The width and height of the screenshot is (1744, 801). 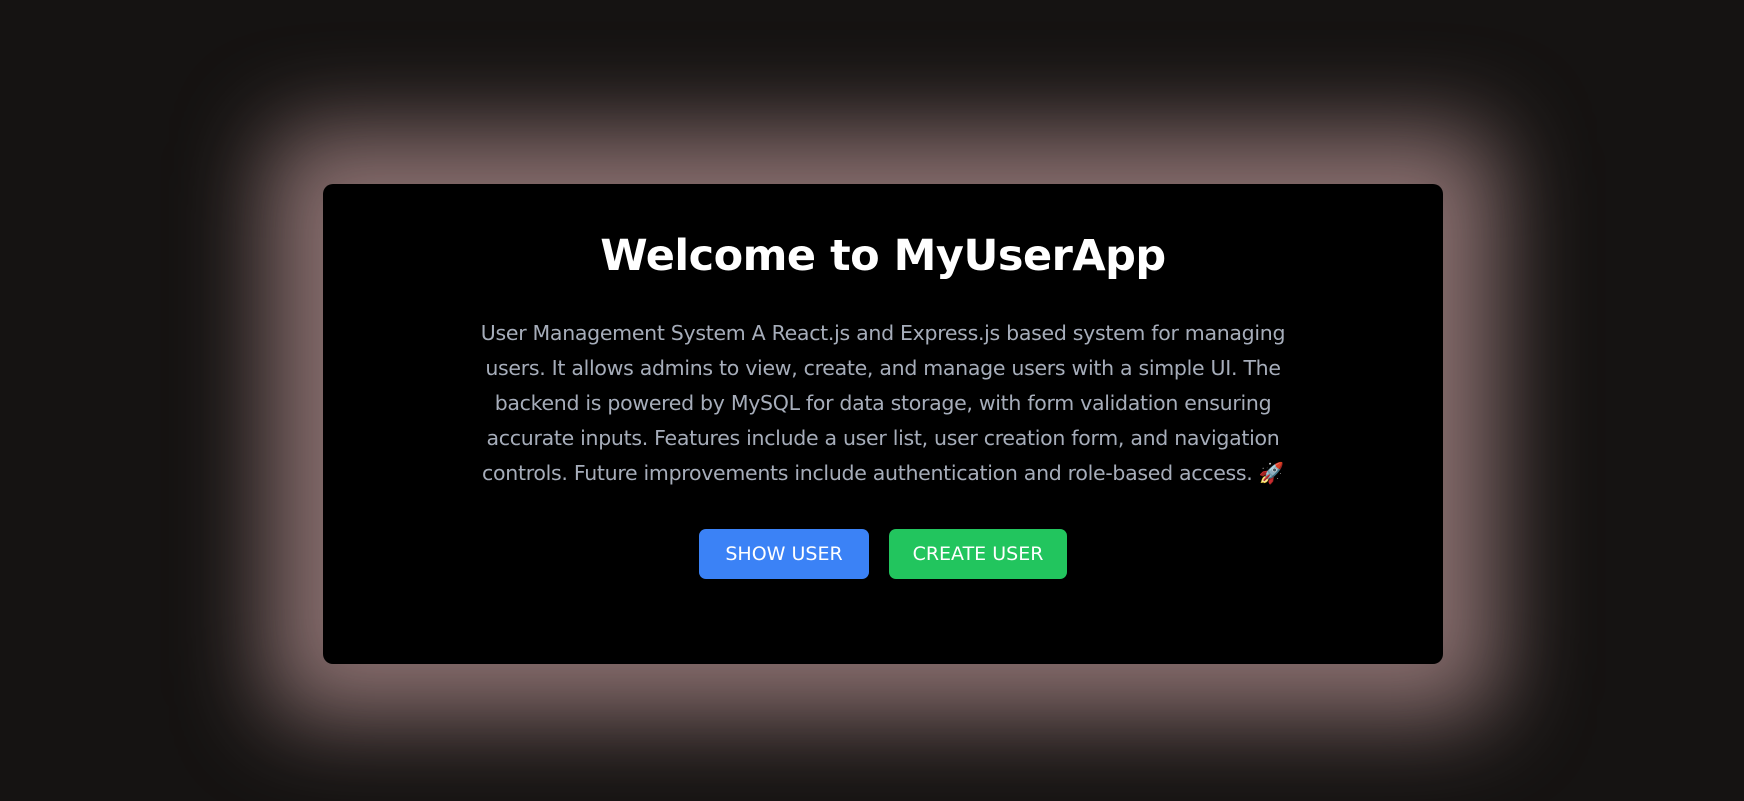 What do you see at coordinates (883, 256) in the screenshot?
I see `page-title: Welcome to MyUserApp` at bounding box center [883, 256].